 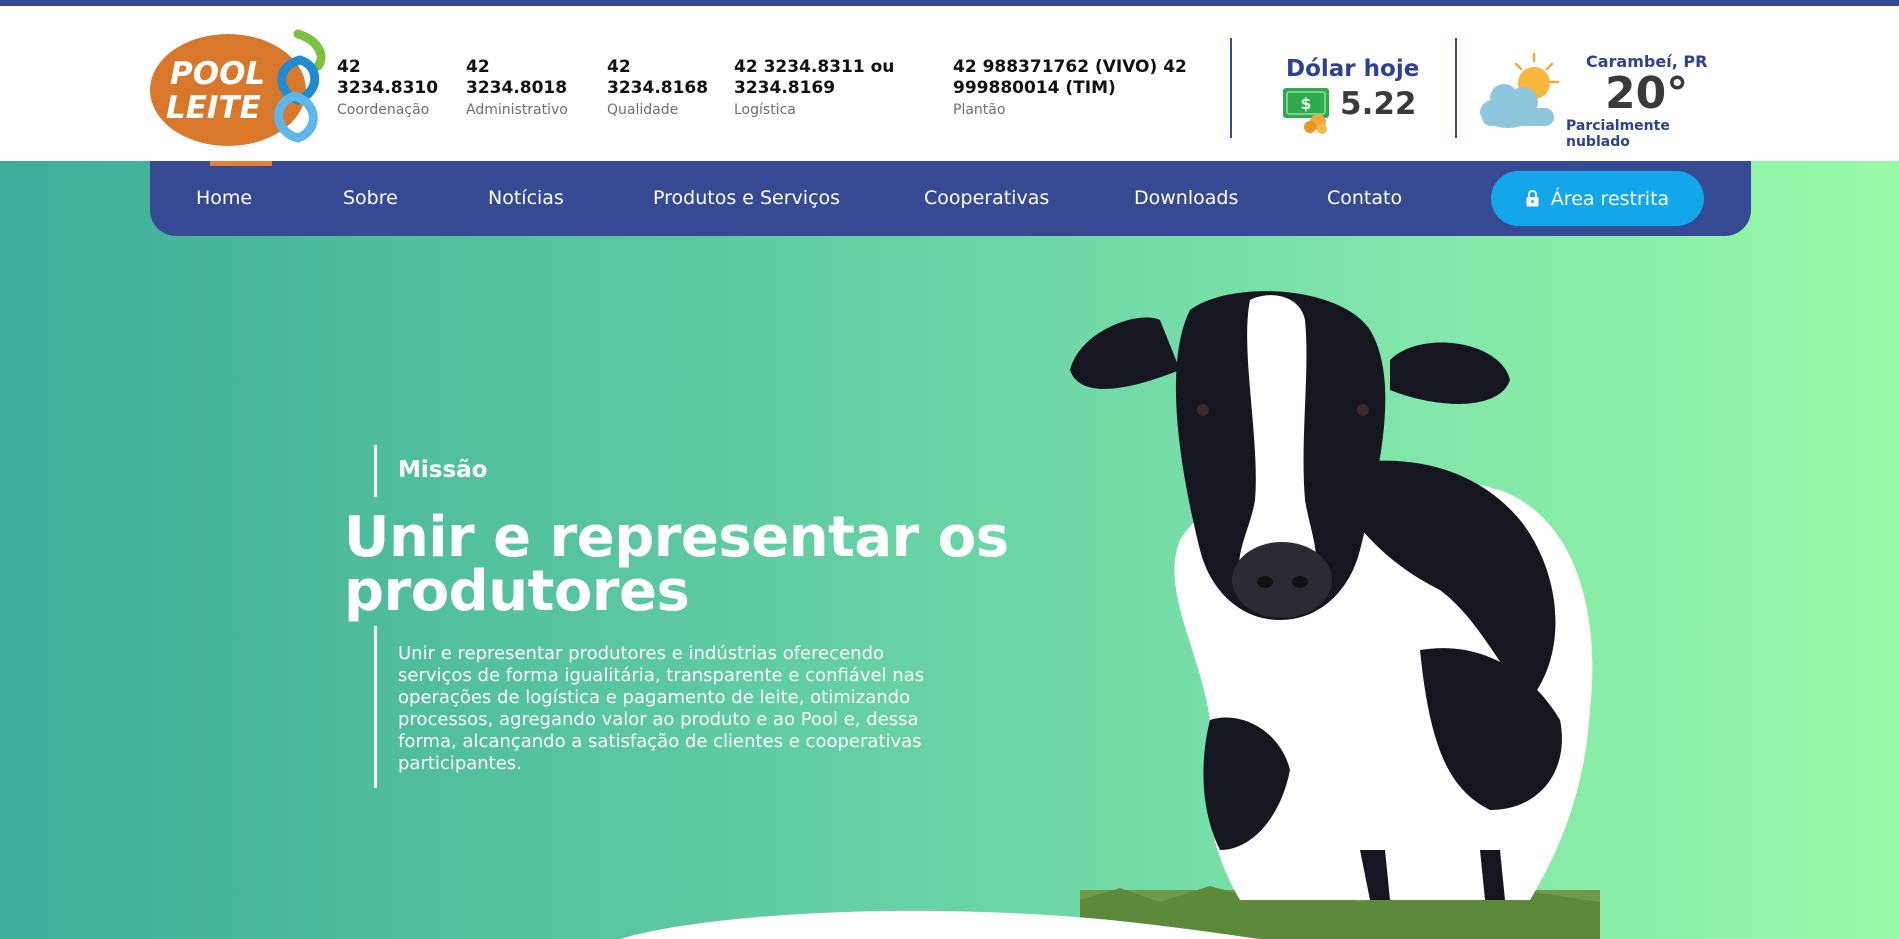 What do you see at coordinates (1647, 93) in the screenshot?
I see `weather-temperature: 20°` at bounding box center [1647, 93].